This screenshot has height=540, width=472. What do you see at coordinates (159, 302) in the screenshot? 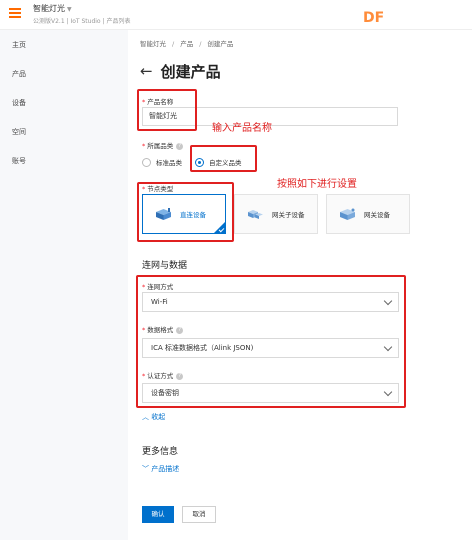
I see `network-method-value: Wi-Fi` at bounding box center [159, 302].